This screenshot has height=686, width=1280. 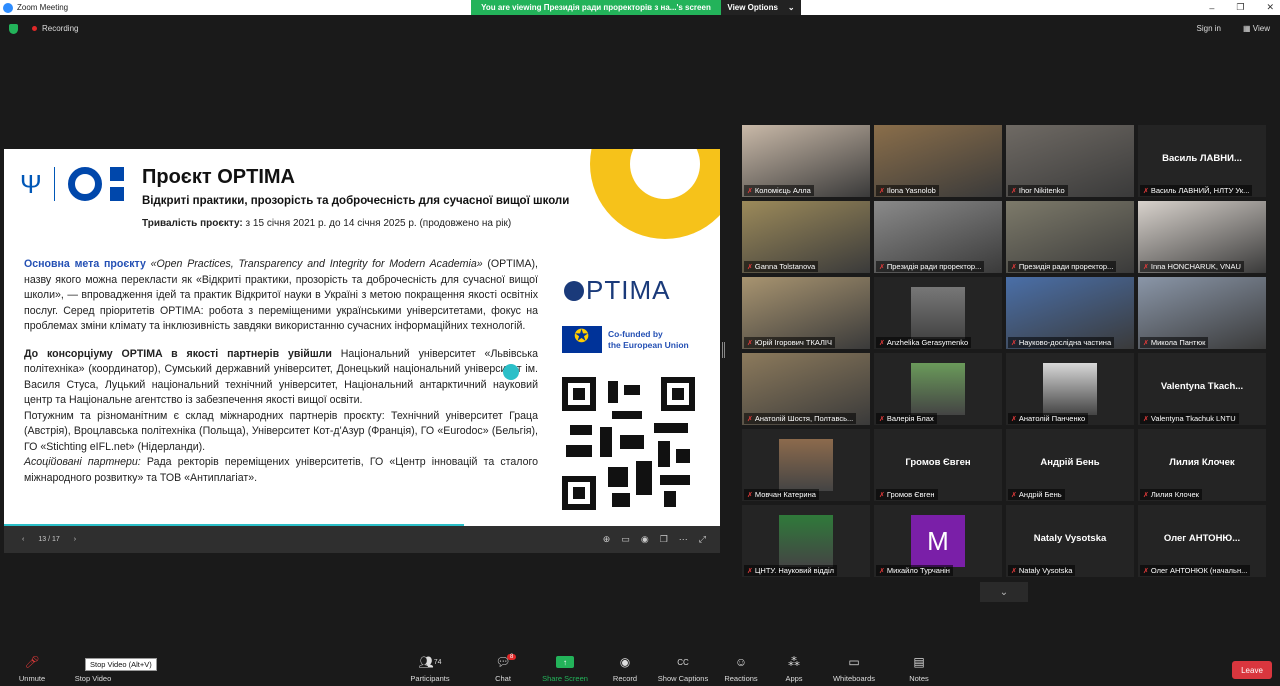 What do you see at coordinates (1070, 161) in the screenshot?
I see `participant-tile: ✗ Ihor Nikitenko` at bounding box center [1070, 161].